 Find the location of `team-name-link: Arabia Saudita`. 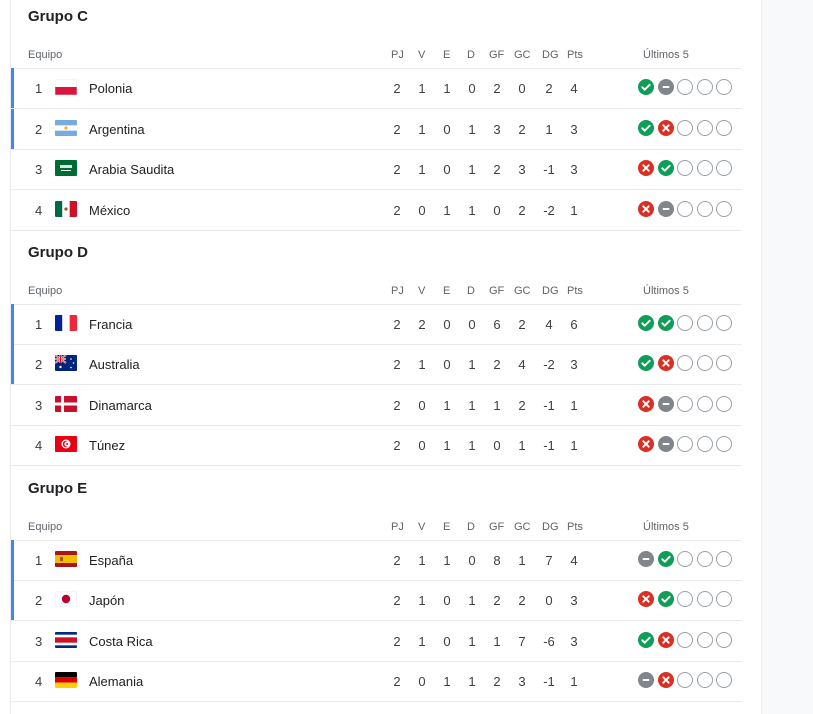

team-name-link: Arabia Saudita is located at coordinates (131, 169).